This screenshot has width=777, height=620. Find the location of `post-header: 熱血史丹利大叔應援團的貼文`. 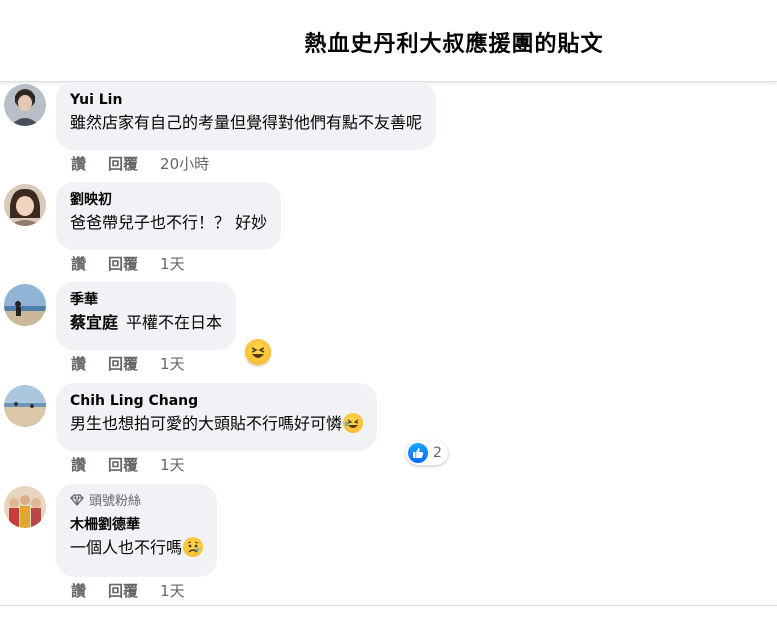

post-header: 熱血史丹利大叔應援團的貼文 is located at coordinates (388, 41).